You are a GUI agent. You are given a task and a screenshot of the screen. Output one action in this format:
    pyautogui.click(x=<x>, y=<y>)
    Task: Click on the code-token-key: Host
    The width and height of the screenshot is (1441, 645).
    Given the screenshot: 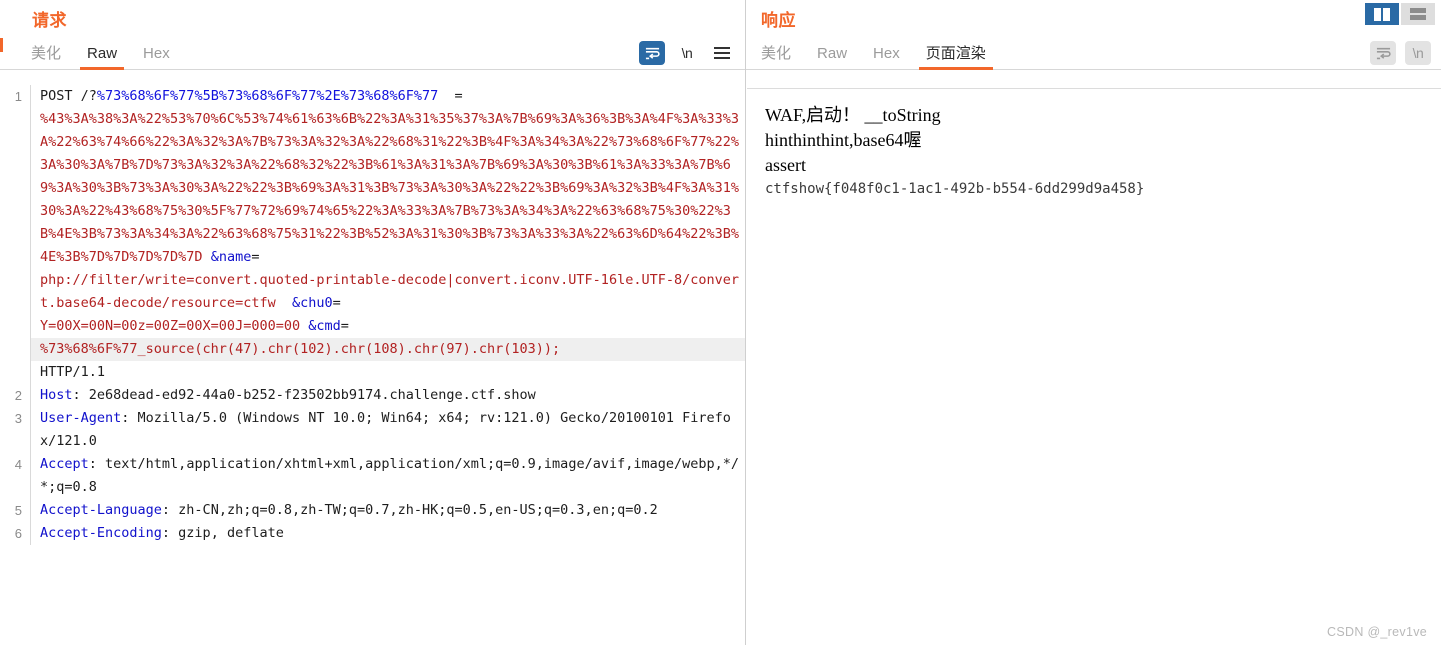 What is the action you would take?
    pyautogui.click(x=56, y=395)
    